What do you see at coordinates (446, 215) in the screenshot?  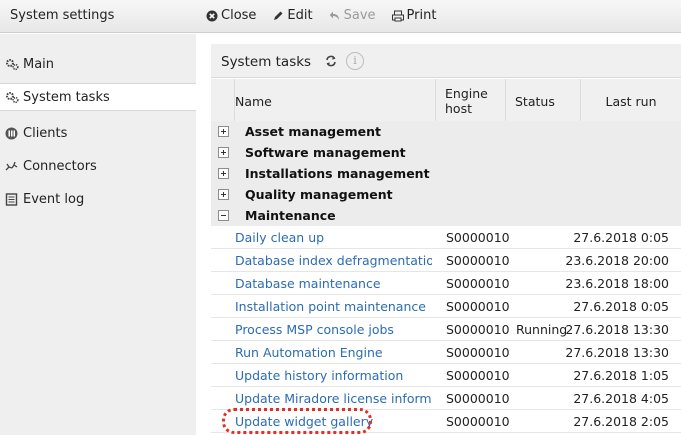 I see `group-row-maintenance: Maintenance` at bounding box center [446, 215].